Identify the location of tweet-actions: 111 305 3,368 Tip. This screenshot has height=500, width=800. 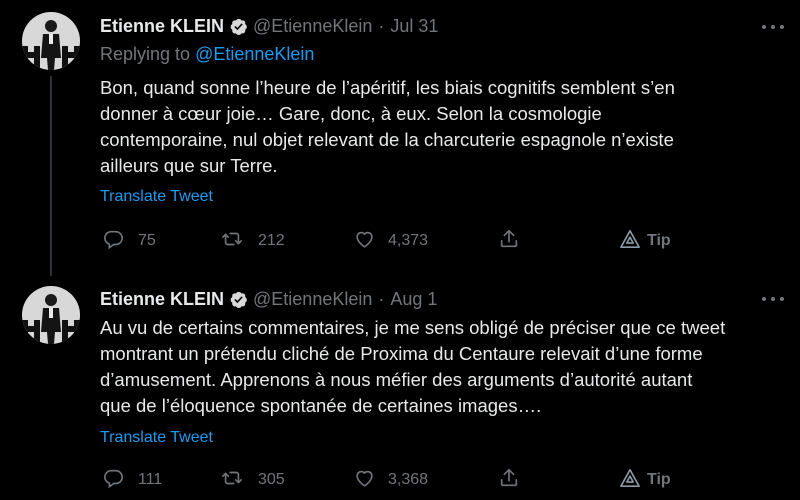
(400, 480).